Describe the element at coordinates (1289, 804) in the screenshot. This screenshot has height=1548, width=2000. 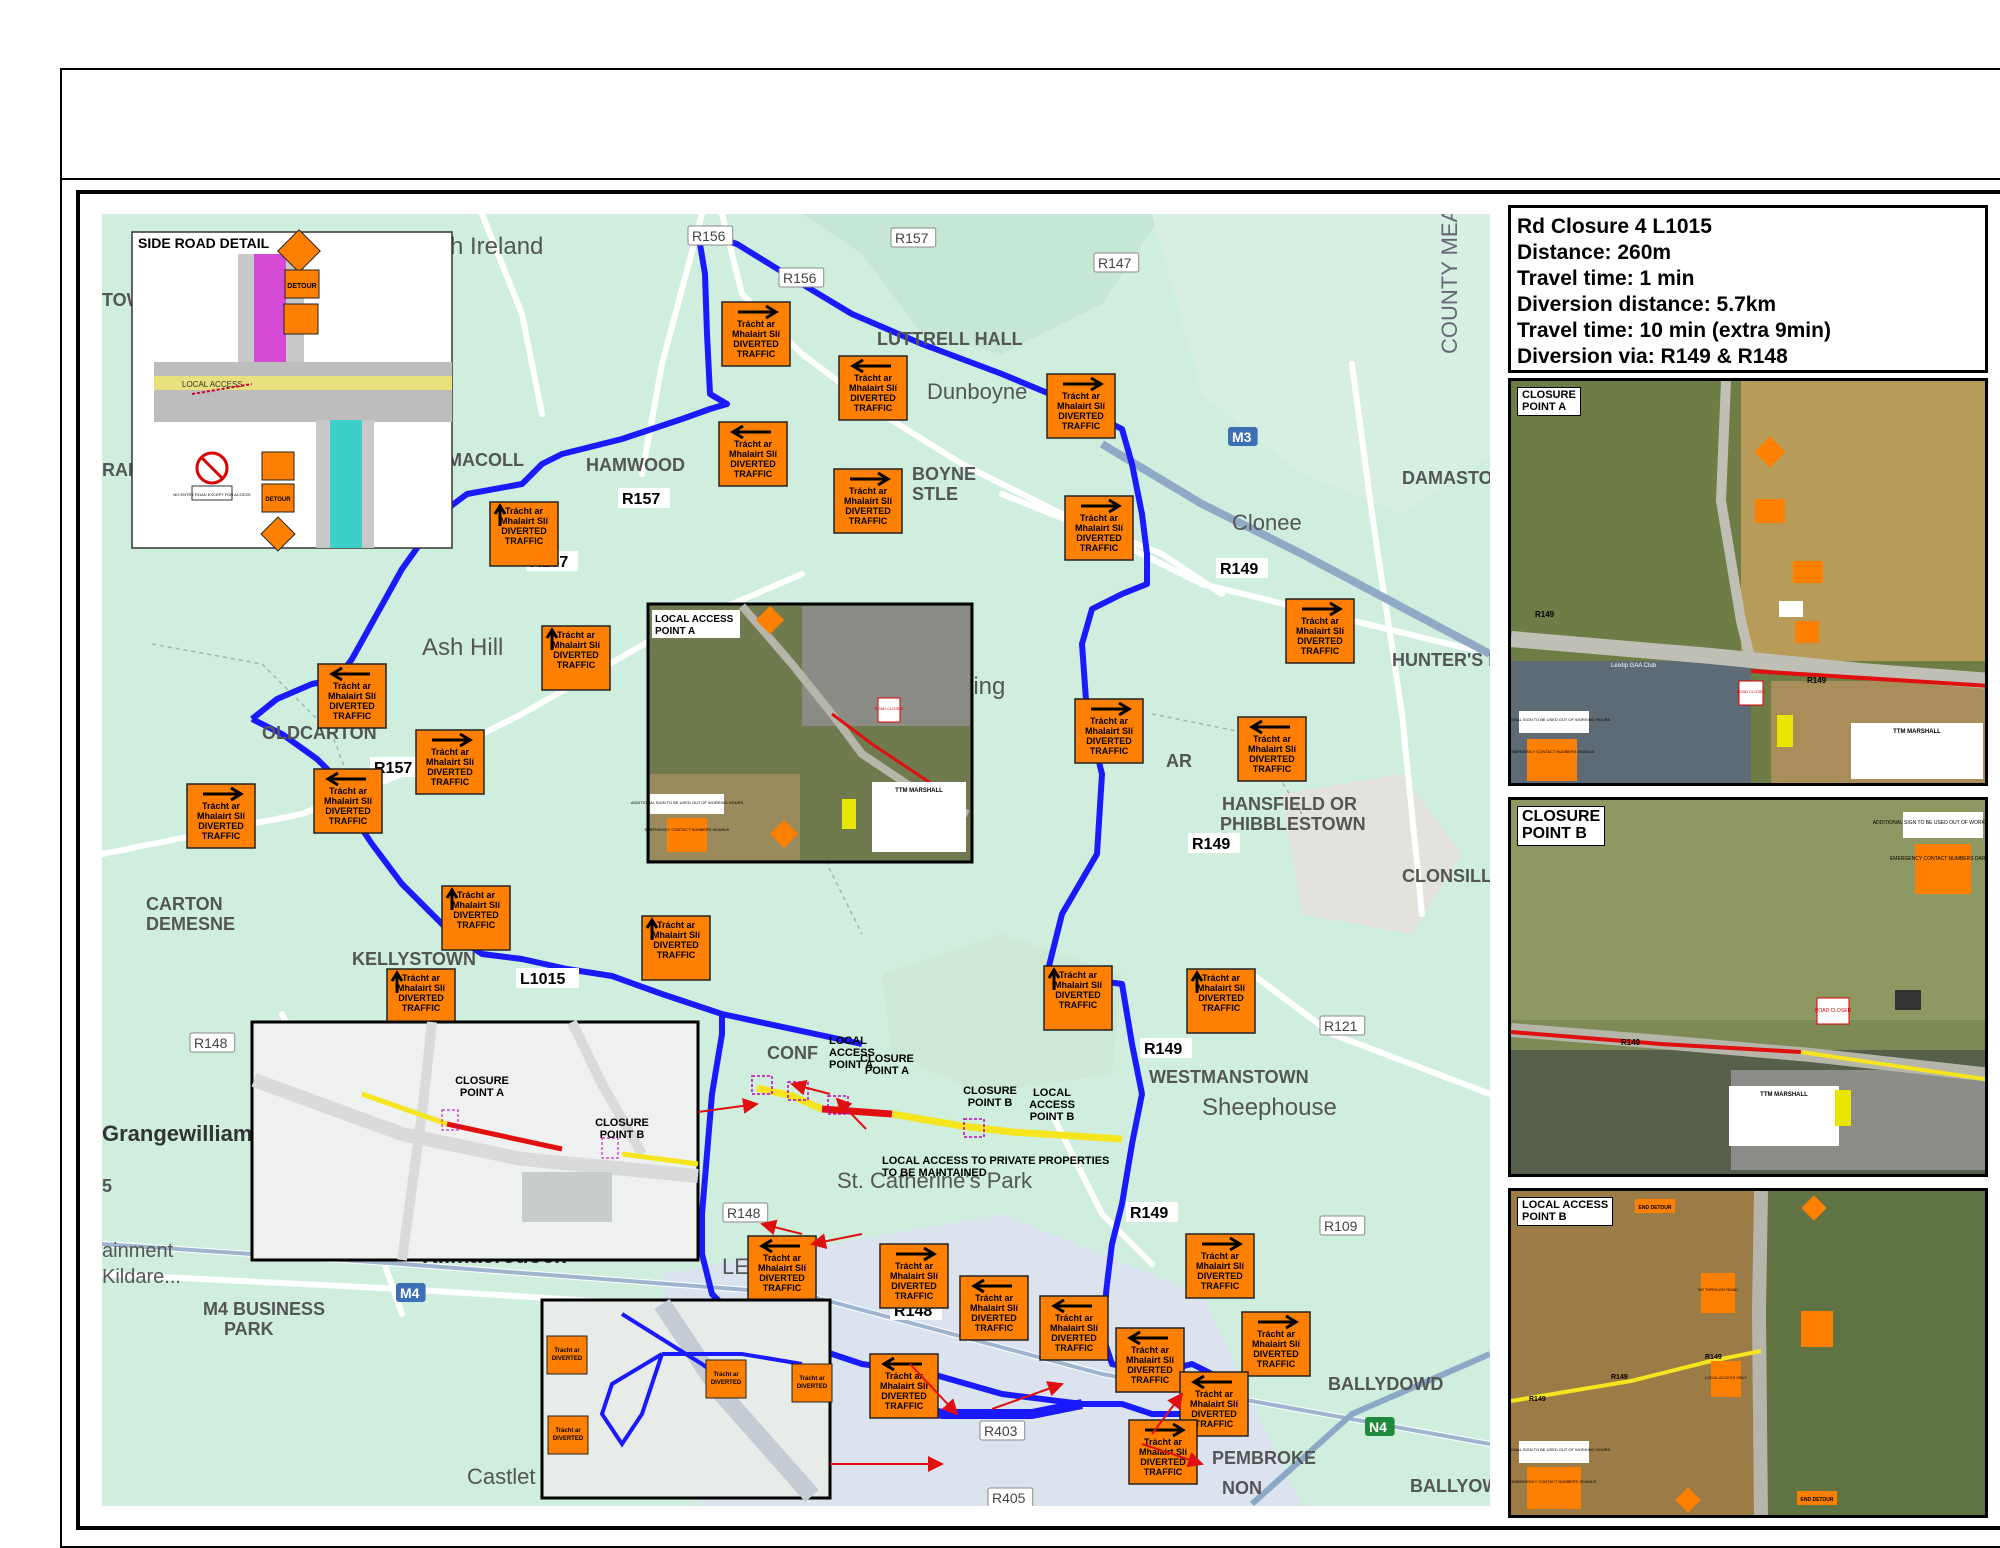
I see `place-label: HANSFIELD OR` at that location.